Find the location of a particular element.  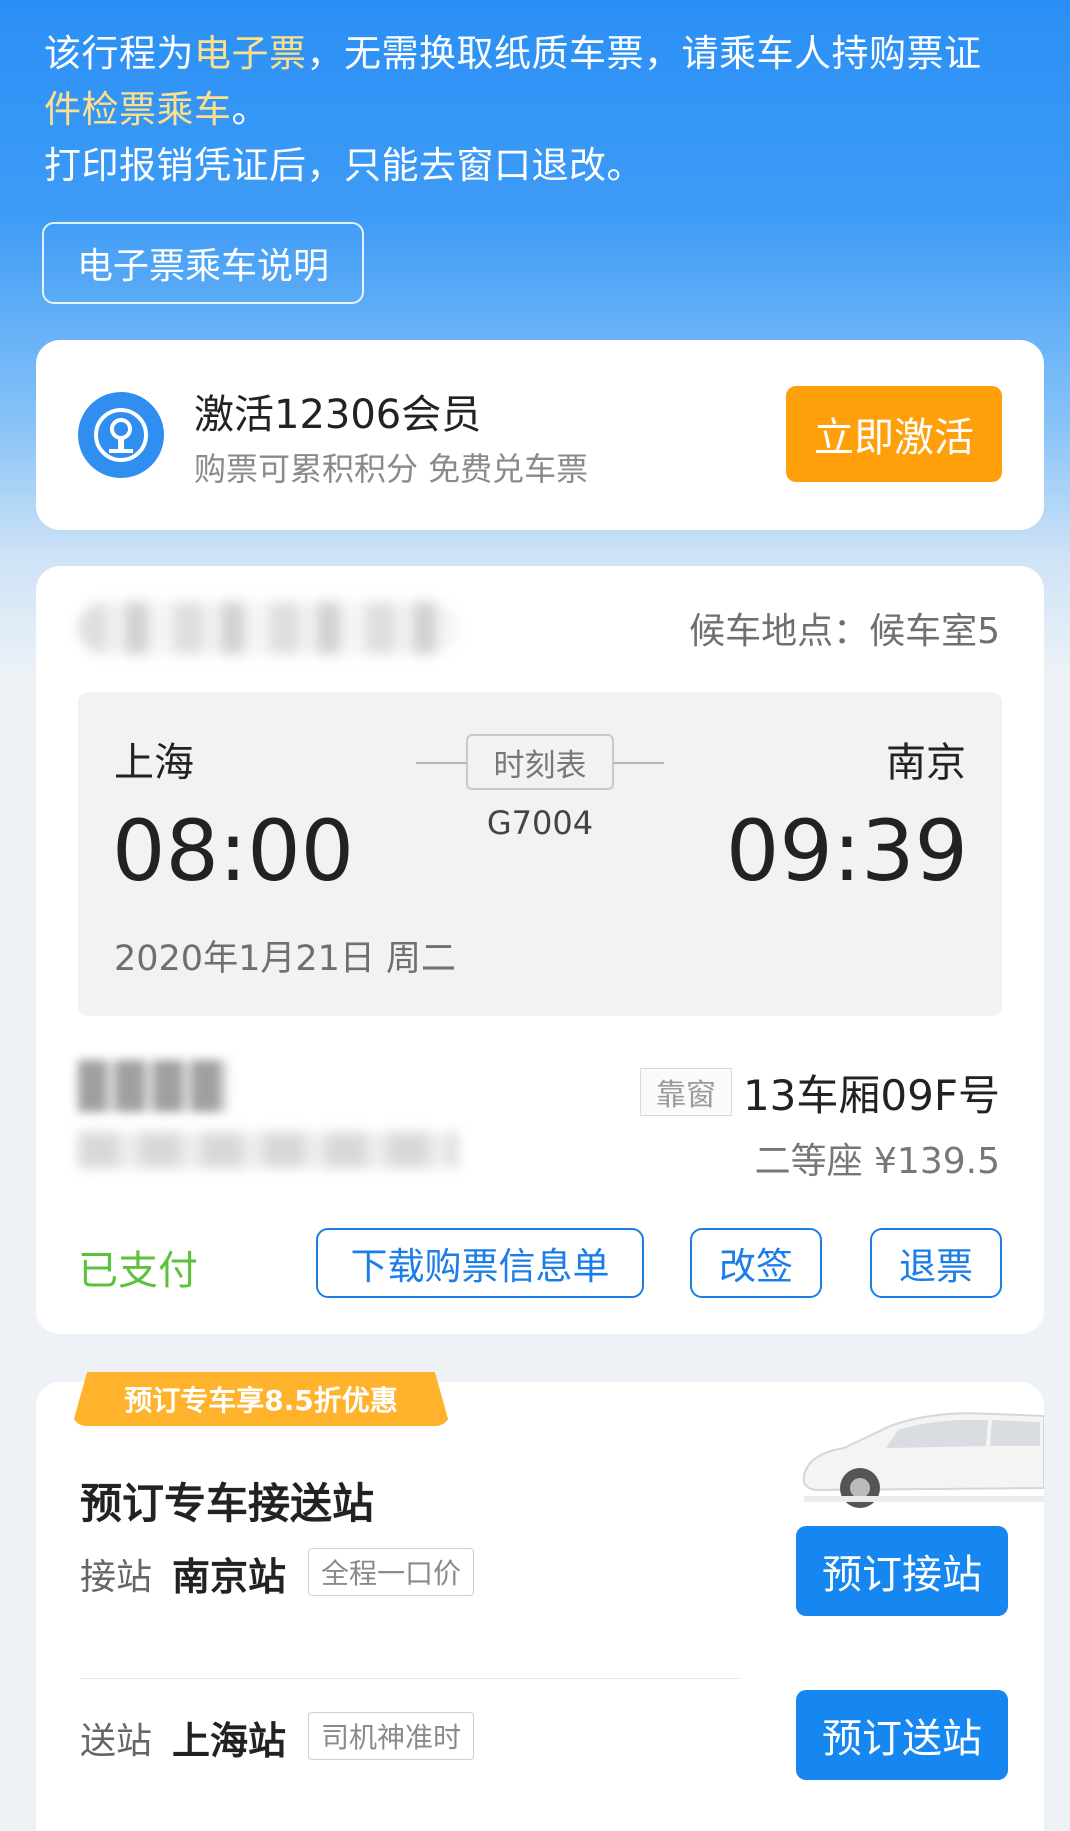

notice-text: 该行程为 is located at coordinates (119, 53).